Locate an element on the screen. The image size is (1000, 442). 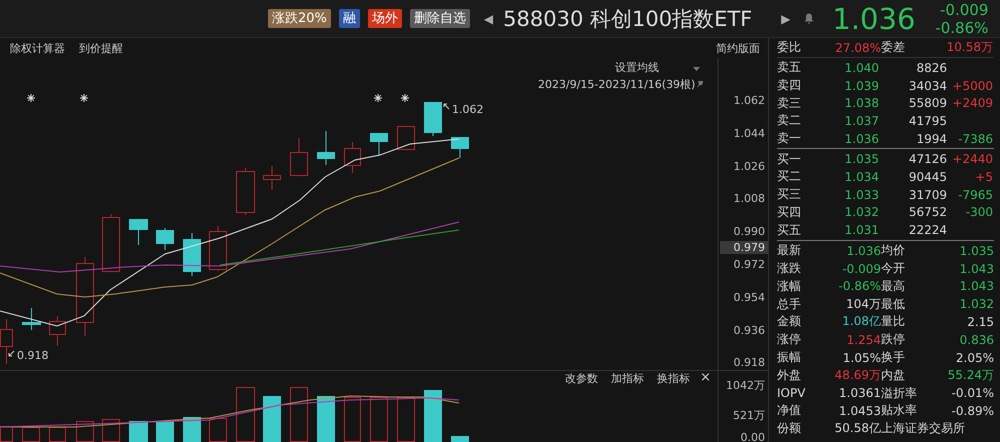
quote-volume: 55809 is located at coordinates (927, 103).